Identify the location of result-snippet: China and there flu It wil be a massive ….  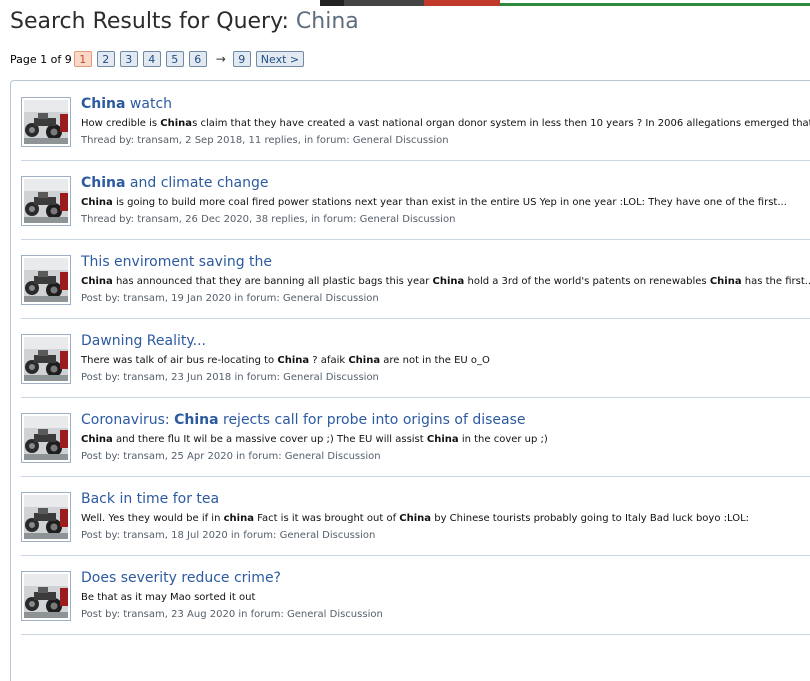
(445, 439).